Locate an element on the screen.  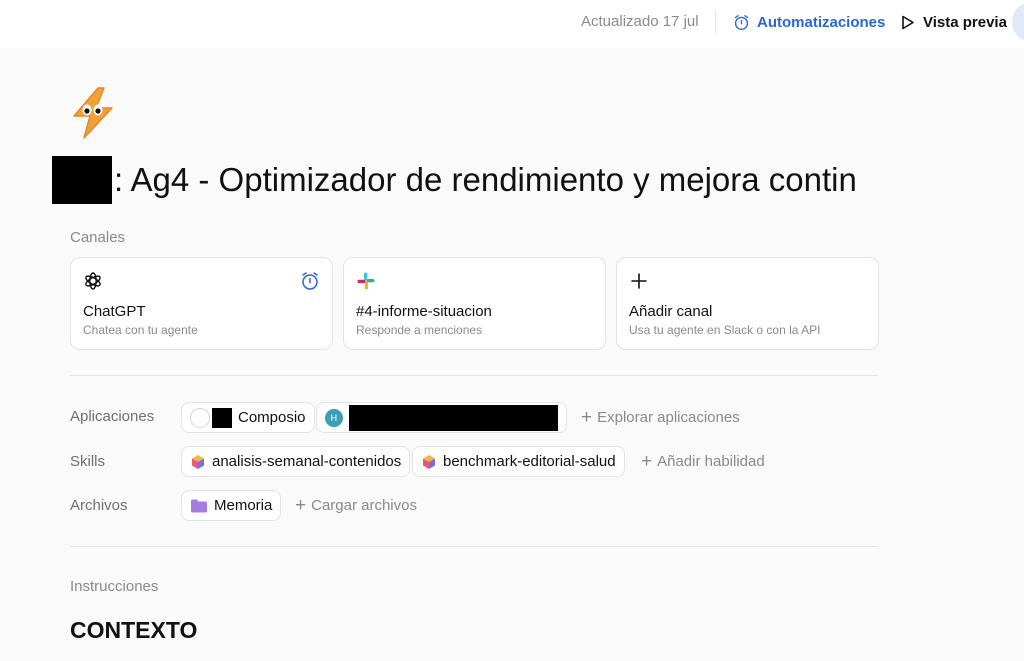
preview-label: Vista previa is located at coordinates (965, 22).